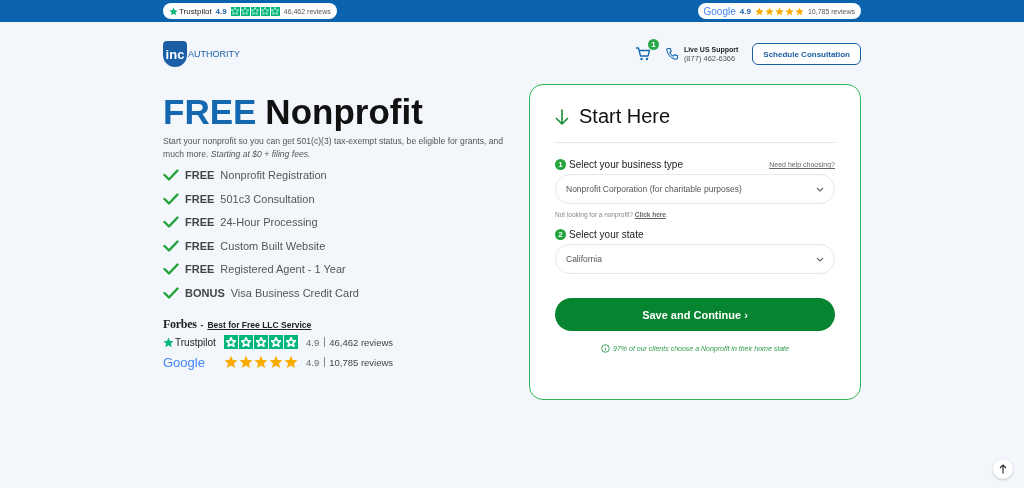  I want to click on arrow-down-icon, so click(562, 116).